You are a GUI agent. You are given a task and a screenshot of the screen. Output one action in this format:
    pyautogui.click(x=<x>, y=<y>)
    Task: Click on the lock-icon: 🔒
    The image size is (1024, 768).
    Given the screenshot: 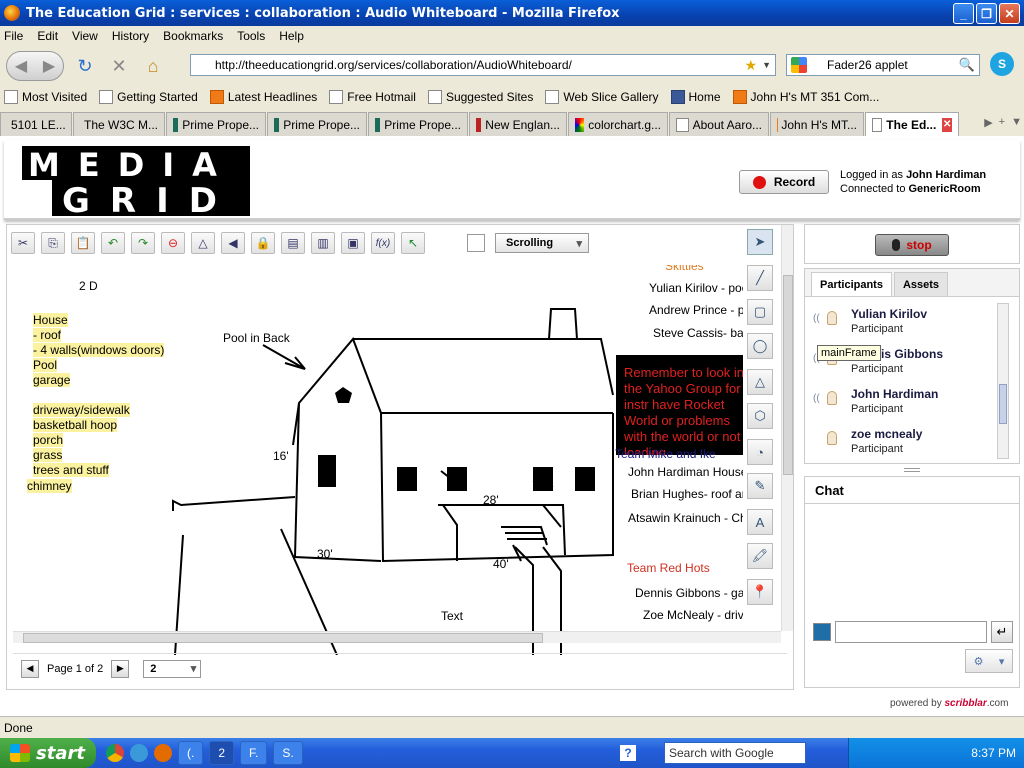 What is the action you would take?
    pyautogui.click(x=263, y=243)
    